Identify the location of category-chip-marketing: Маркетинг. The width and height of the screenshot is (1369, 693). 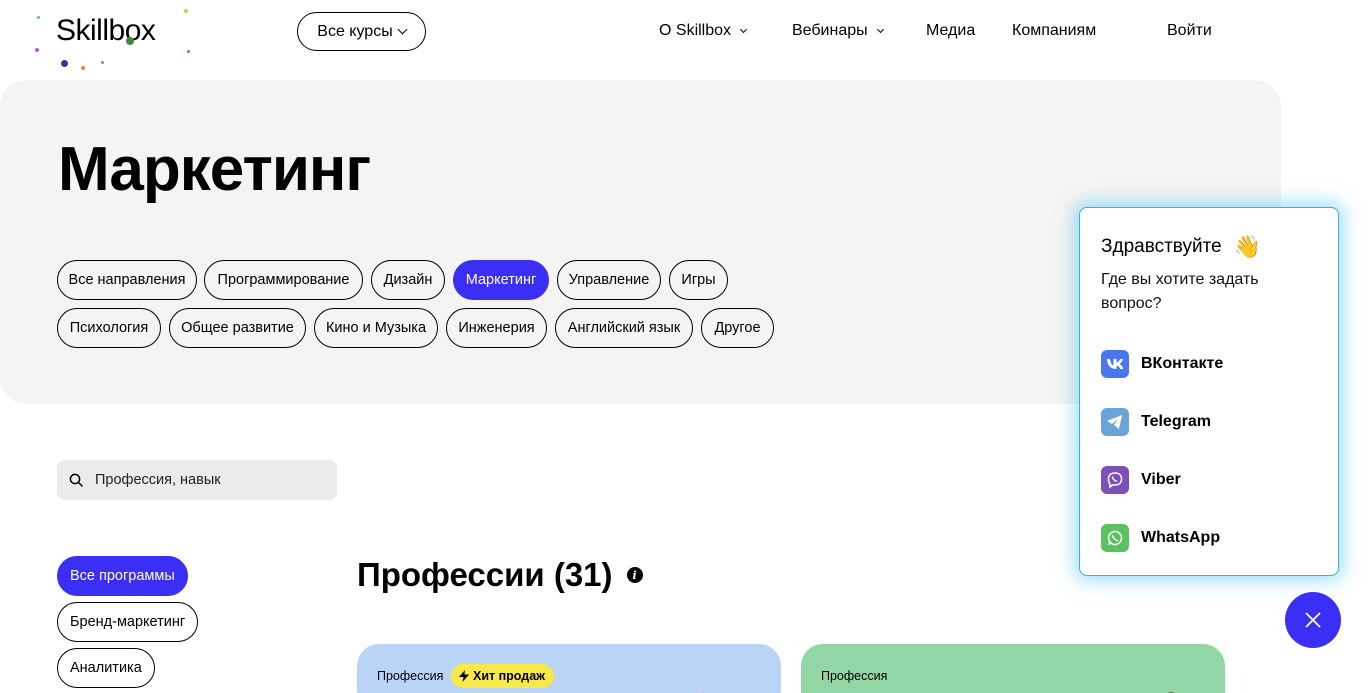
(501, 280).